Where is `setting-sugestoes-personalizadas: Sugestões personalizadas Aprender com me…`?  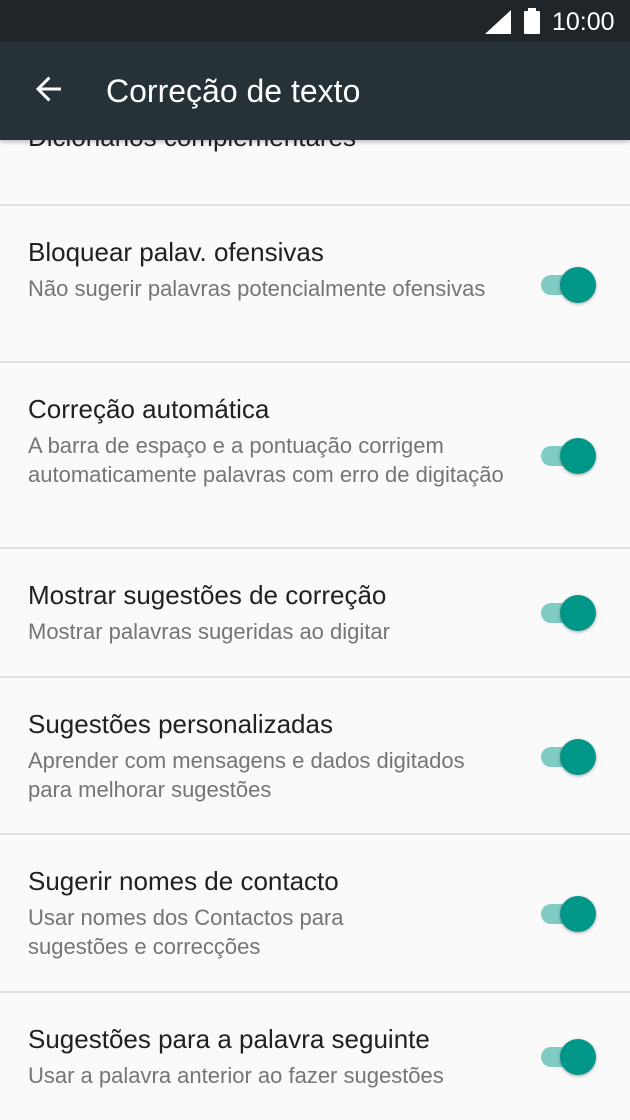 setting-sugestoes-personalizadas: Sugestões personalizadas Aprender com me… is located at coordinates (315, 756).